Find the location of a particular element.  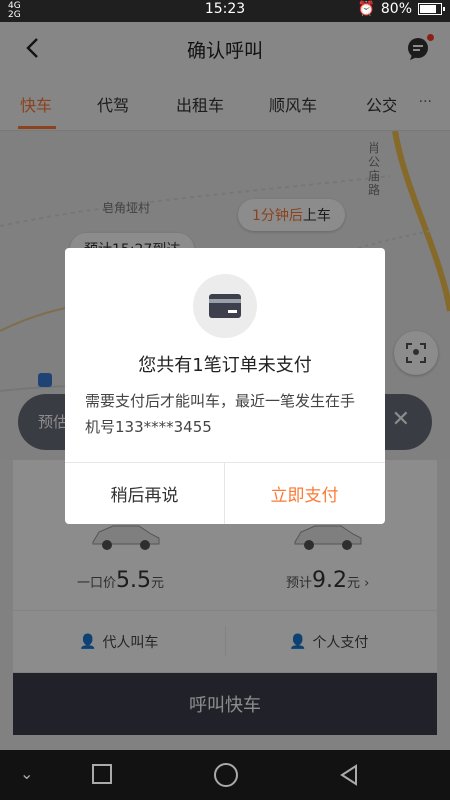

system-nav-bar: ⌄ is located at coordinates (225, 775).